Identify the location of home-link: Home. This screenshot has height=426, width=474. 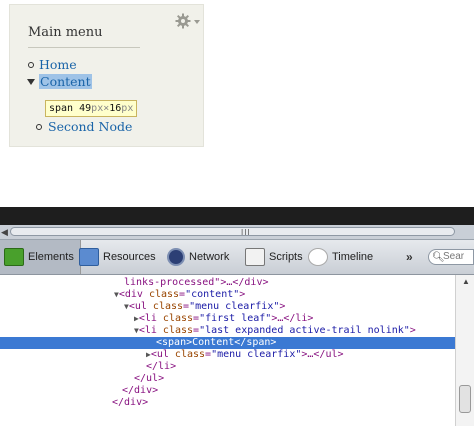
(58, 64).